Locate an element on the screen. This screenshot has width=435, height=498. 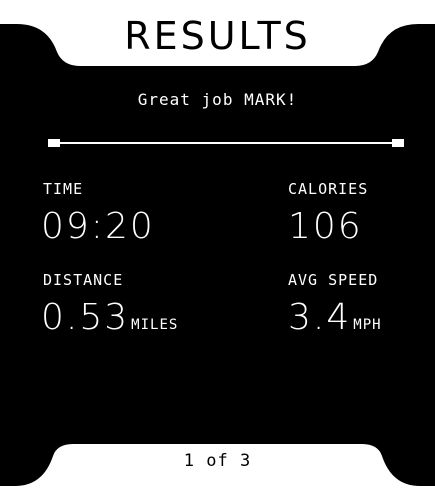
calories-number: 106 is located at coordinates (325, 226).